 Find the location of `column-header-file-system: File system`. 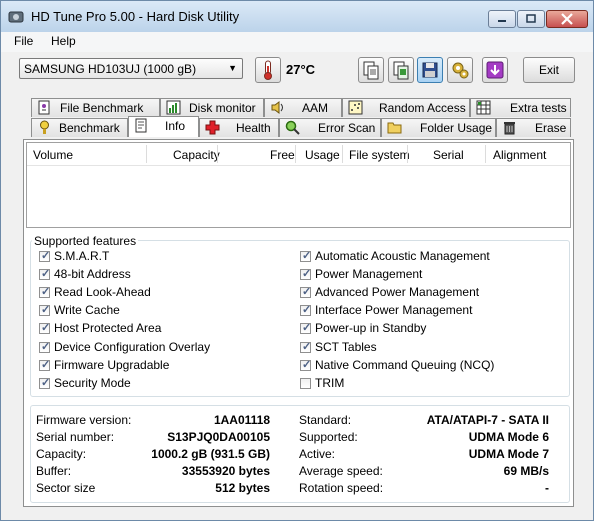

column-header-file-system: File system is located at coordinates (379, 155).